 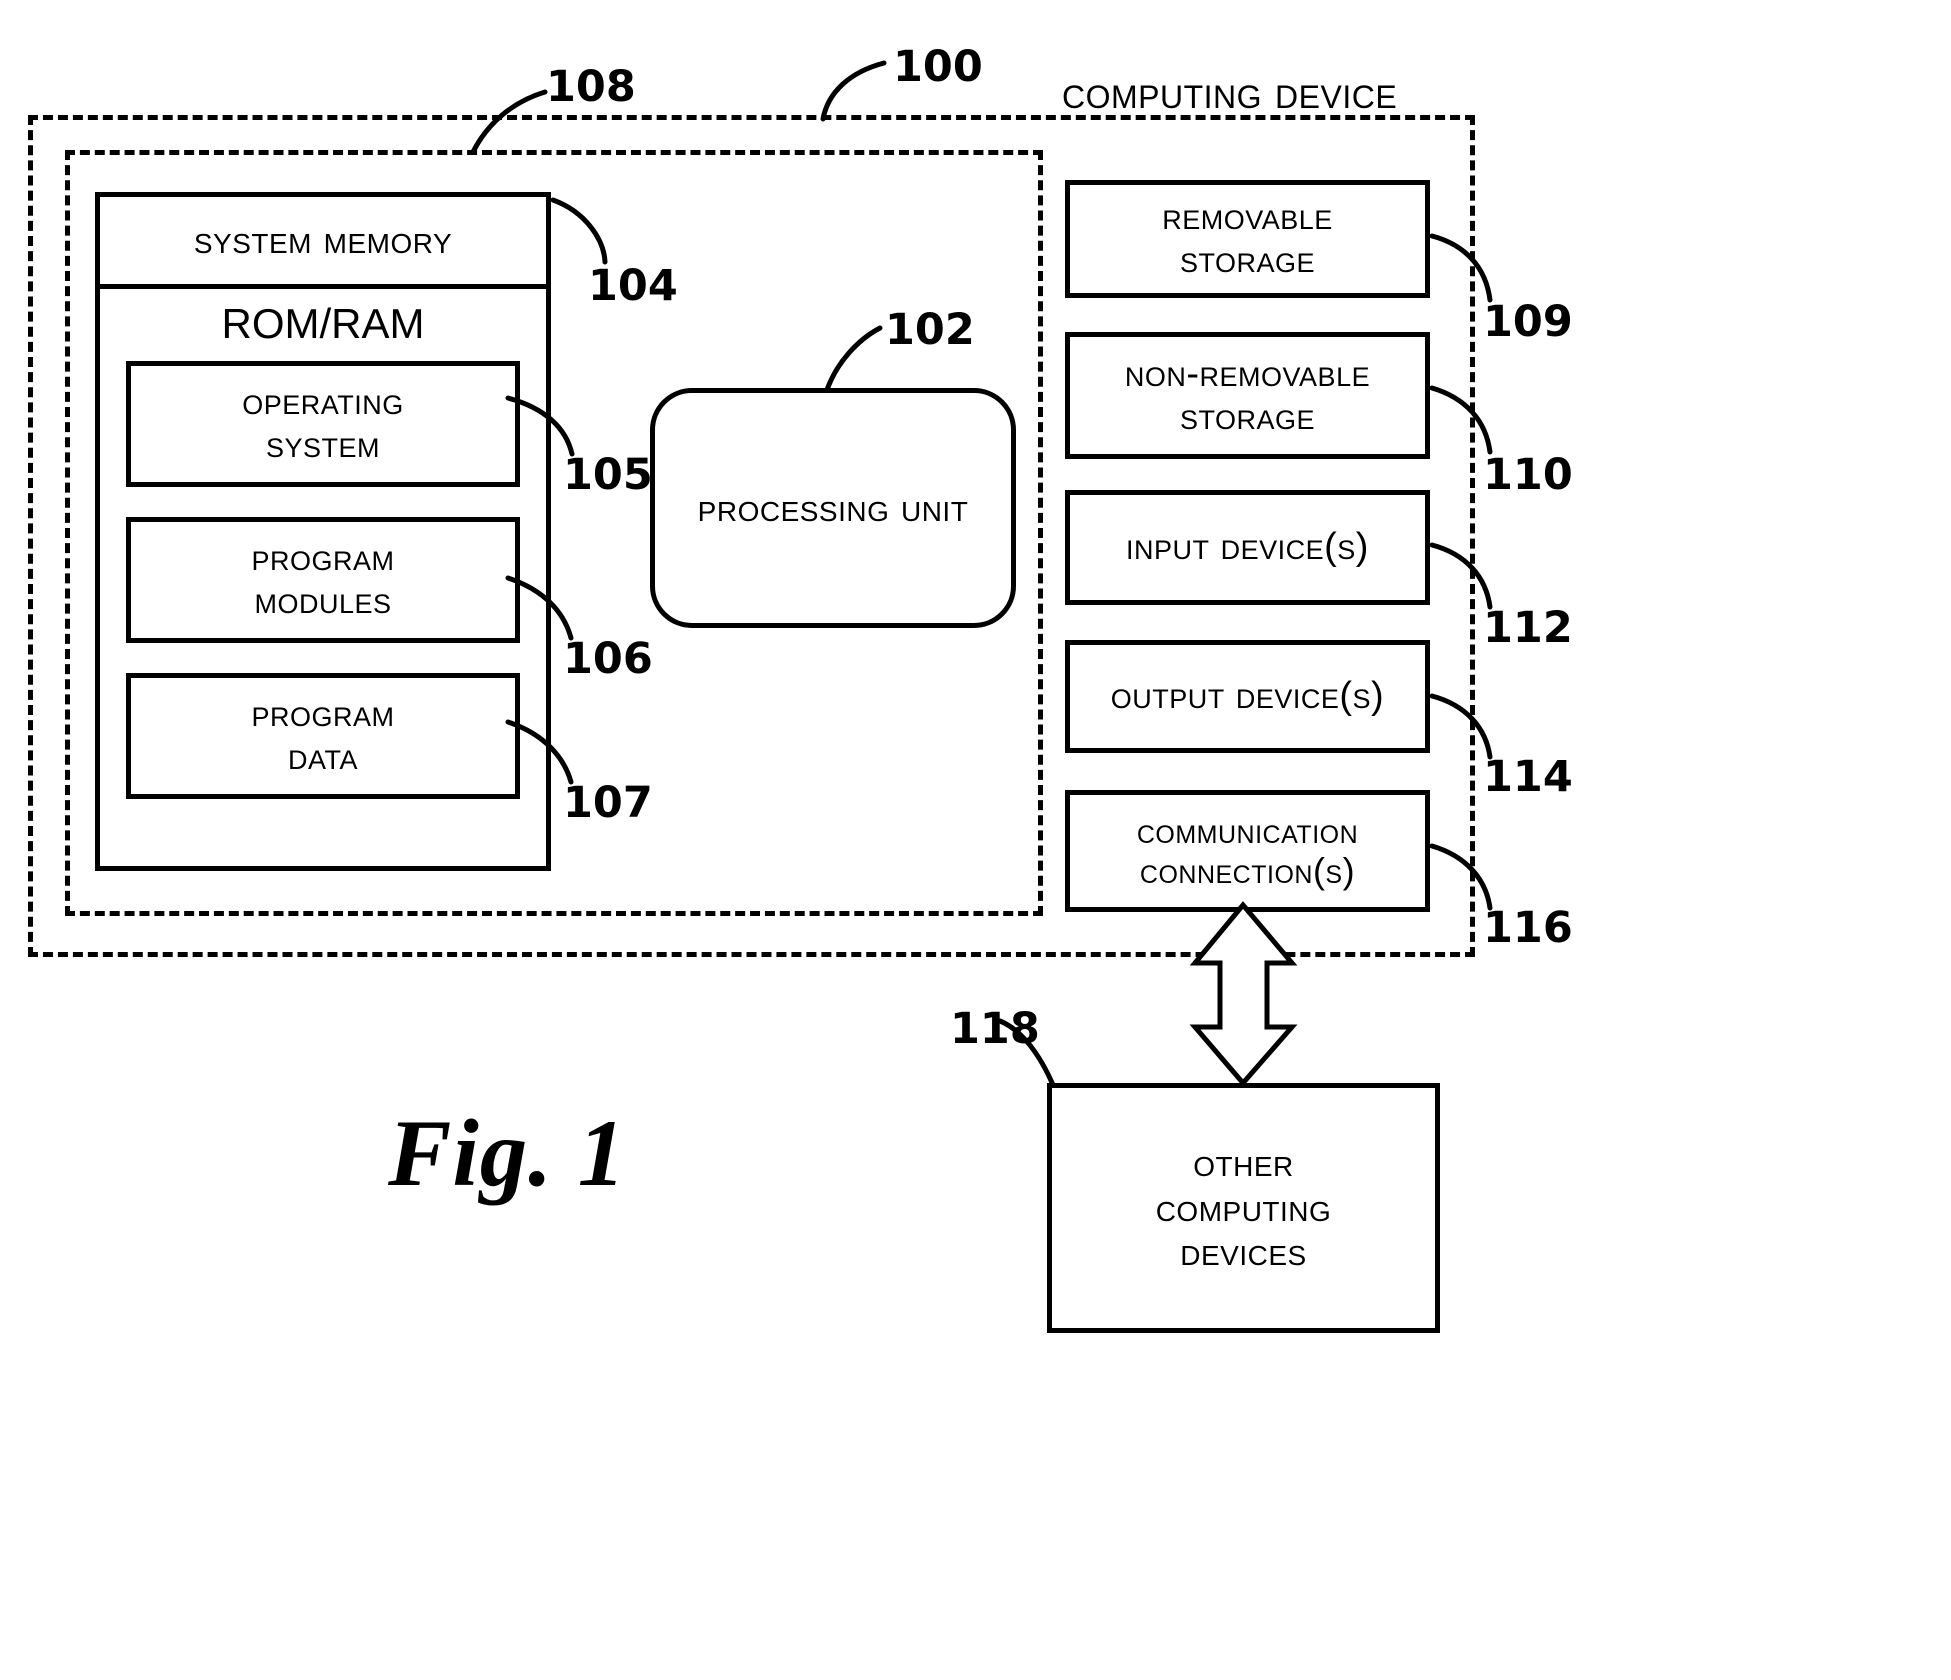 I want to click on operating-system-box: Operating System, so click(x=323, y=424).